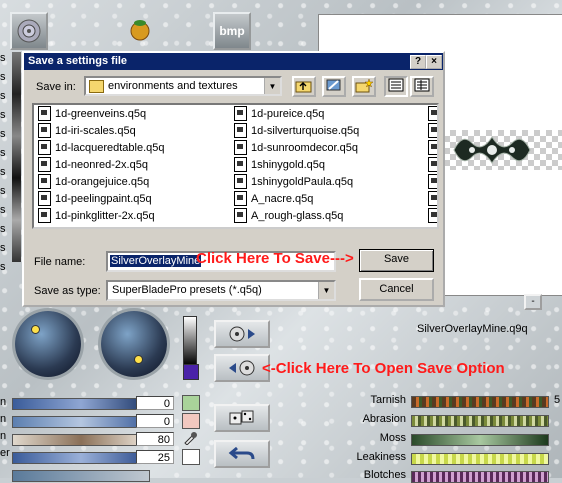 Image resolution: width=562 pixels, height=483 pixels. I want to click on color-swatch-pink, so click(191, 421).